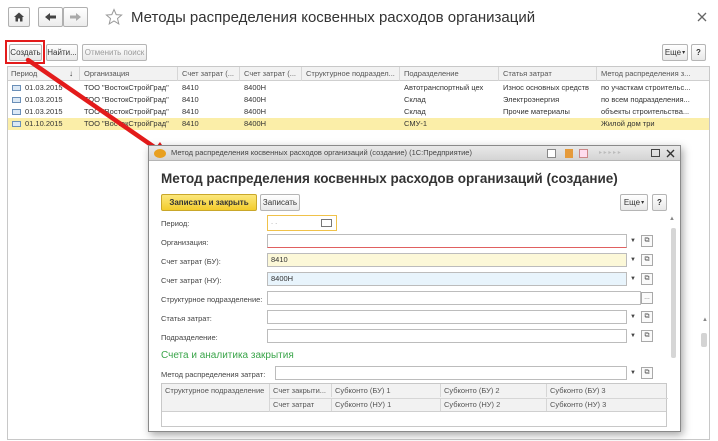 Image resolution: width=718 pixels, height=441 pixels. Describe the element at coordinates (647, 260) in the screenshot. I see `account-bu-open-icon: ⧉` at that location.